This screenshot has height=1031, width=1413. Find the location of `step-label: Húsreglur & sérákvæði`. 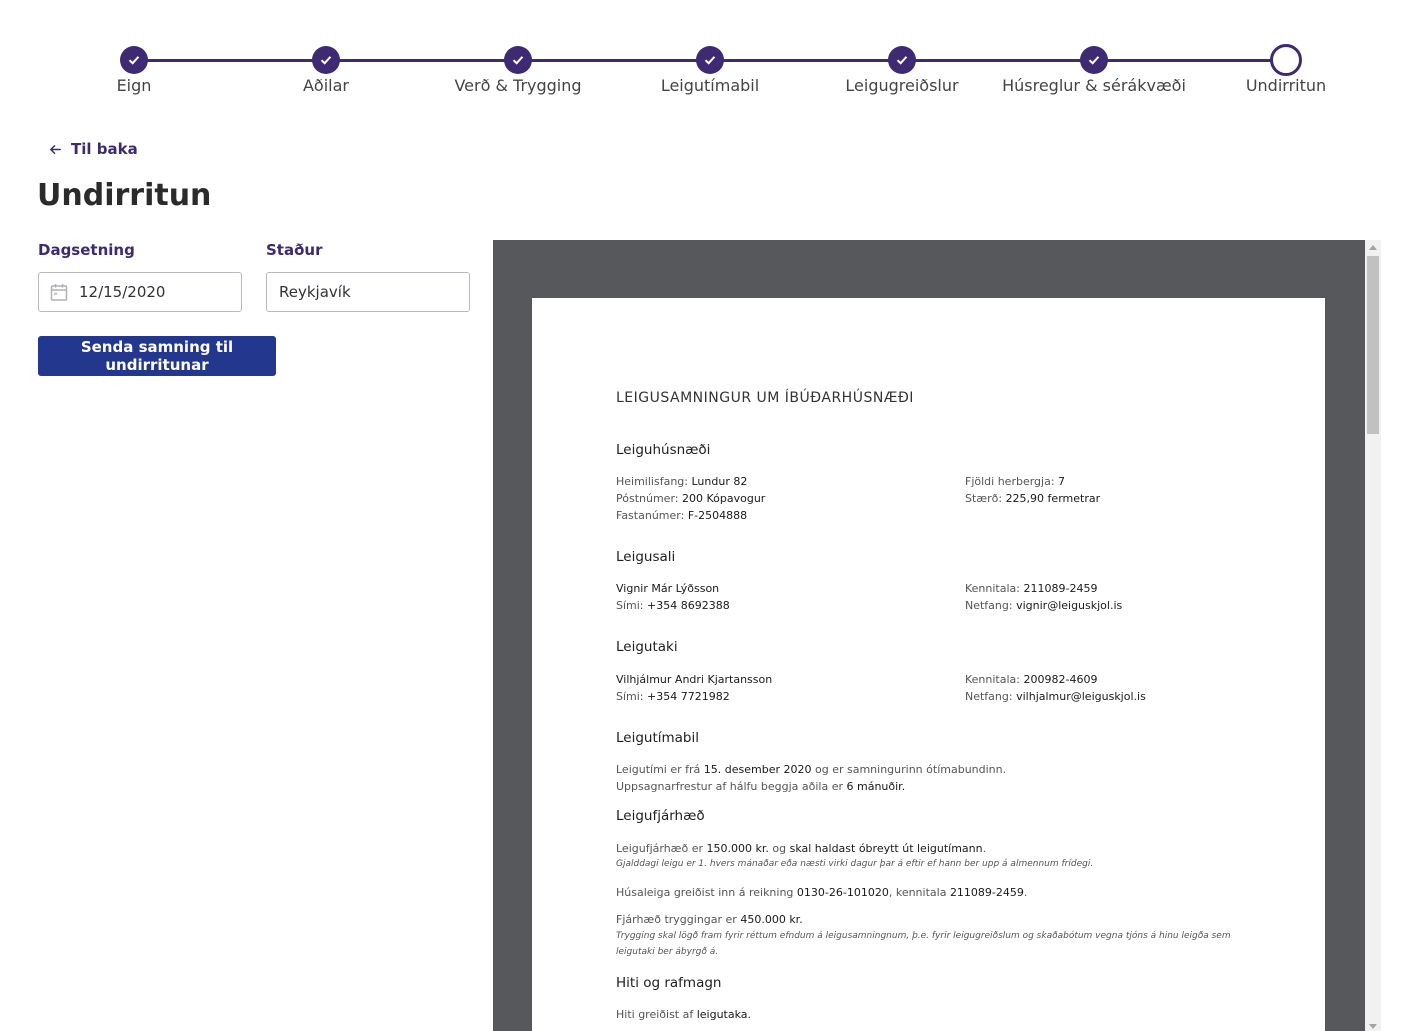

step-label: Húsreglur & sérákvæði is located at coordinates (1094, 85).